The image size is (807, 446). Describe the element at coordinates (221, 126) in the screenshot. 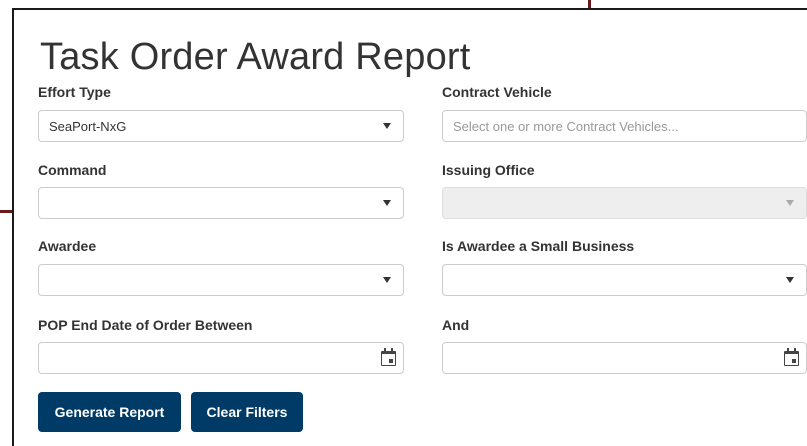

I see `effort-type-select: SeaPort-NxG` at that location.